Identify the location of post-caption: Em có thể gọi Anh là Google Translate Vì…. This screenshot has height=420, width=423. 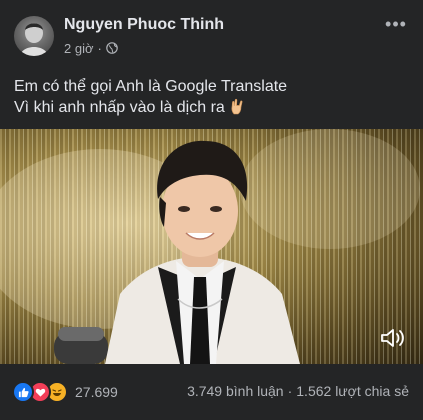
(211, 97).